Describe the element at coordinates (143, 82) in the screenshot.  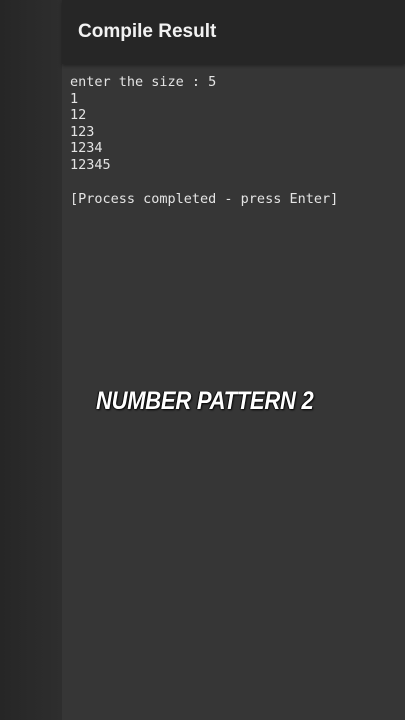
I see `console-line-prompt: enter the size : 5` at that location.